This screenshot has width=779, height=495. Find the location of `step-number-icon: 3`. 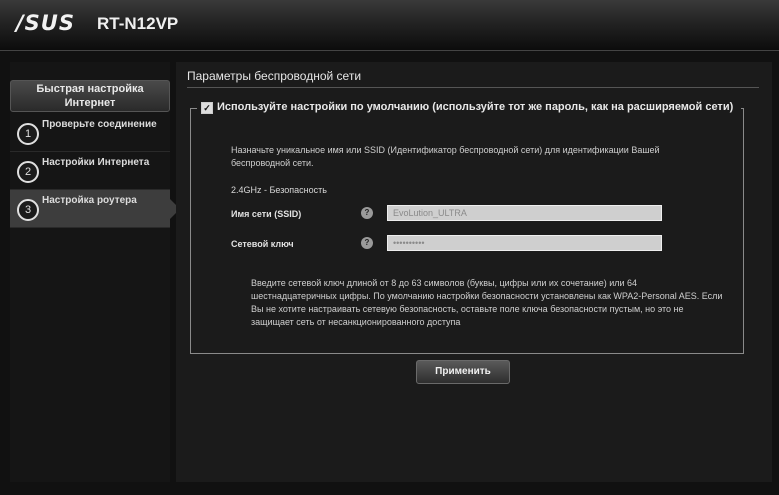

step-number-icon: 3 is located at coordinates (28, 210).